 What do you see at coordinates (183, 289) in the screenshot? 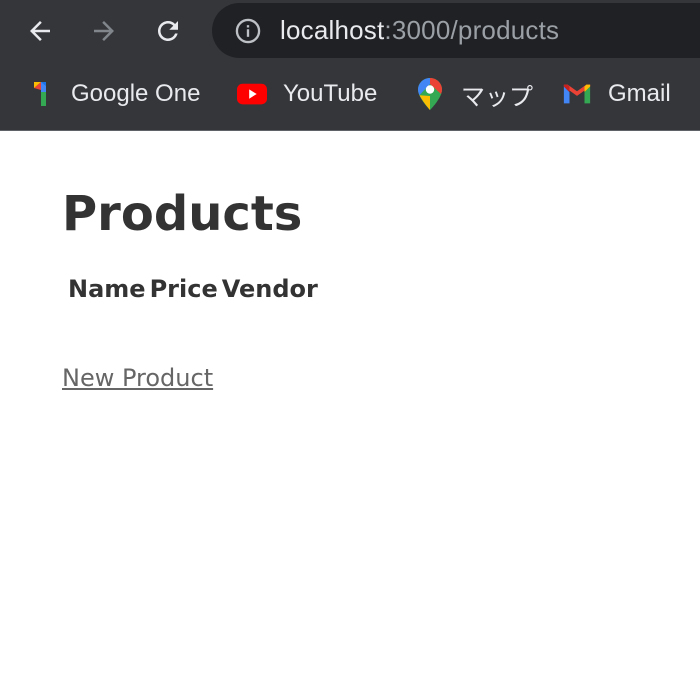
I see `column-header-price: Price` at bounding box center [183, 289].